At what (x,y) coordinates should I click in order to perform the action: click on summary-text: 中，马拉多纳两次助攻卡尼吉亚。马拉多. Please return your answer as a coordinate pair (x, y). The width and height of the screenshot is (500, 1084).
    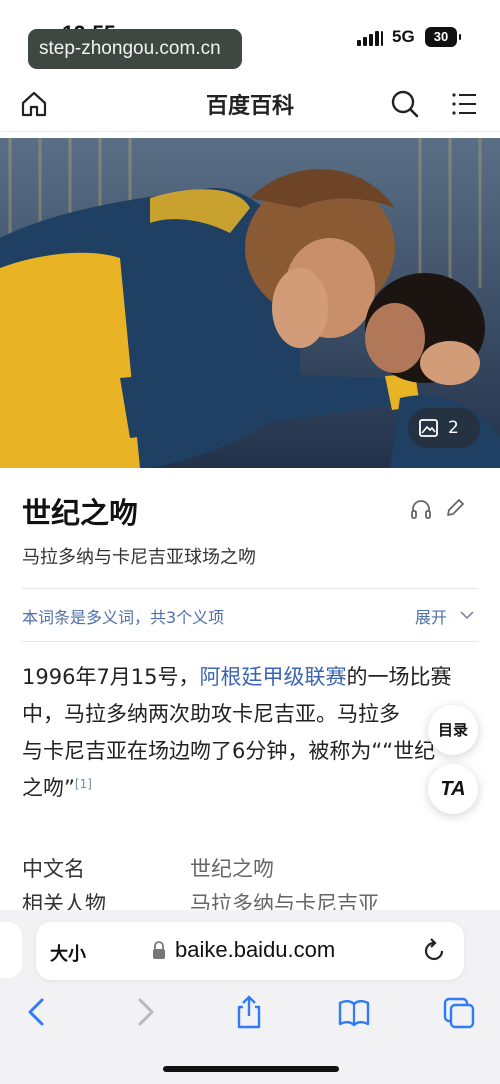
    Looking at the image, I should click on (211, 714).